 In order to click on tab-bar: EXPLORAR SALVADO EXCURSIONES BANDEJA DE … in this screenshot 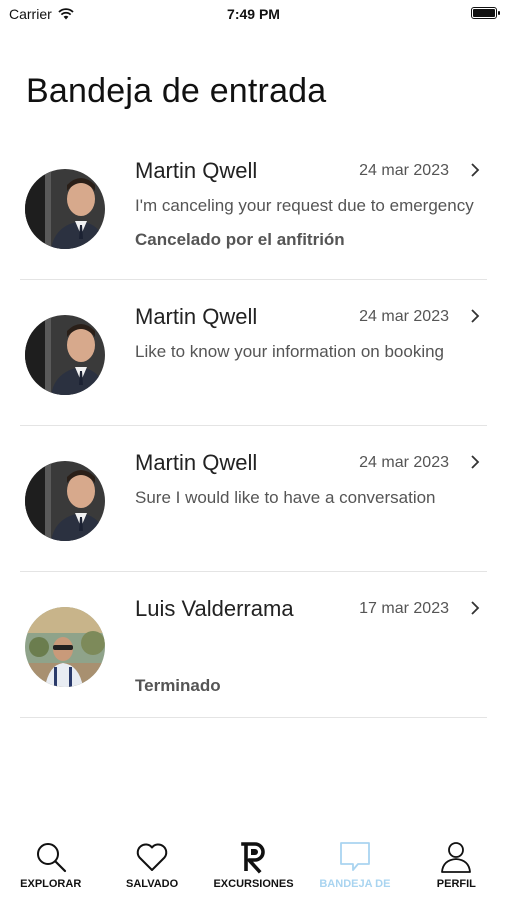, I will do `click(253, 870)`.